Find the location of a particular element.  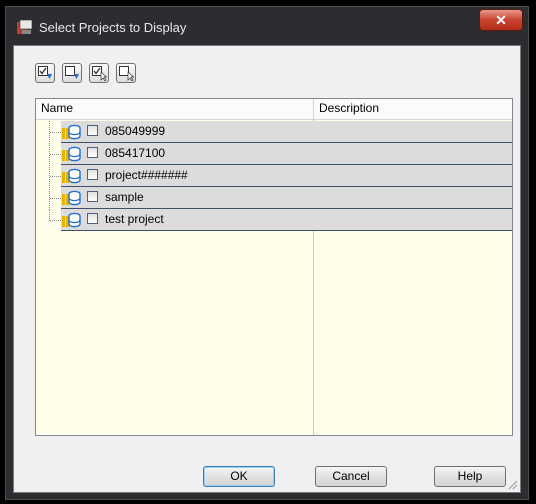

project-name: project####### is located at coordinates (146, 175).